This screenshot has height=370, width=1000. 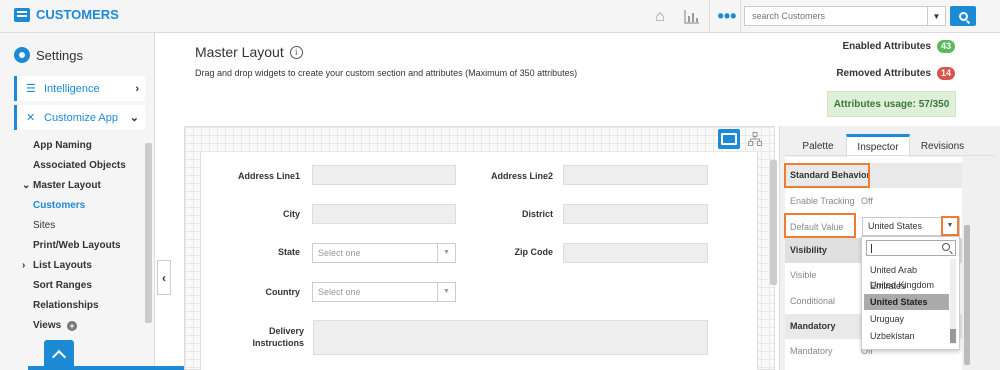 What do you see at coordinates (384, 214) in the screenshot?
I see `city-input` at bounding box center [384, 214].